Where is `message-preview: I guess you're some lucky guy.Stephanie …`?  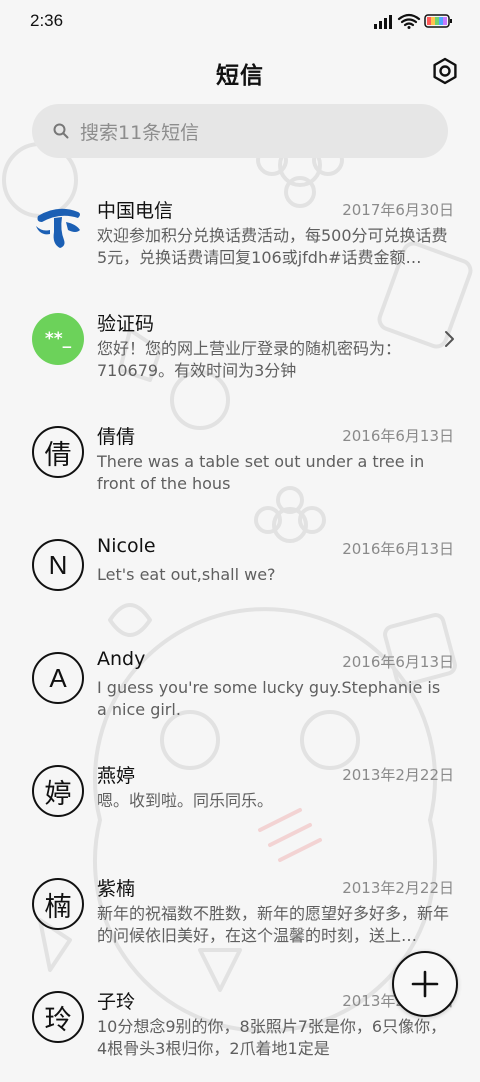
message-preview: I guess you're some lucky guy.Stephanie … is located at coordinates (269, 698).